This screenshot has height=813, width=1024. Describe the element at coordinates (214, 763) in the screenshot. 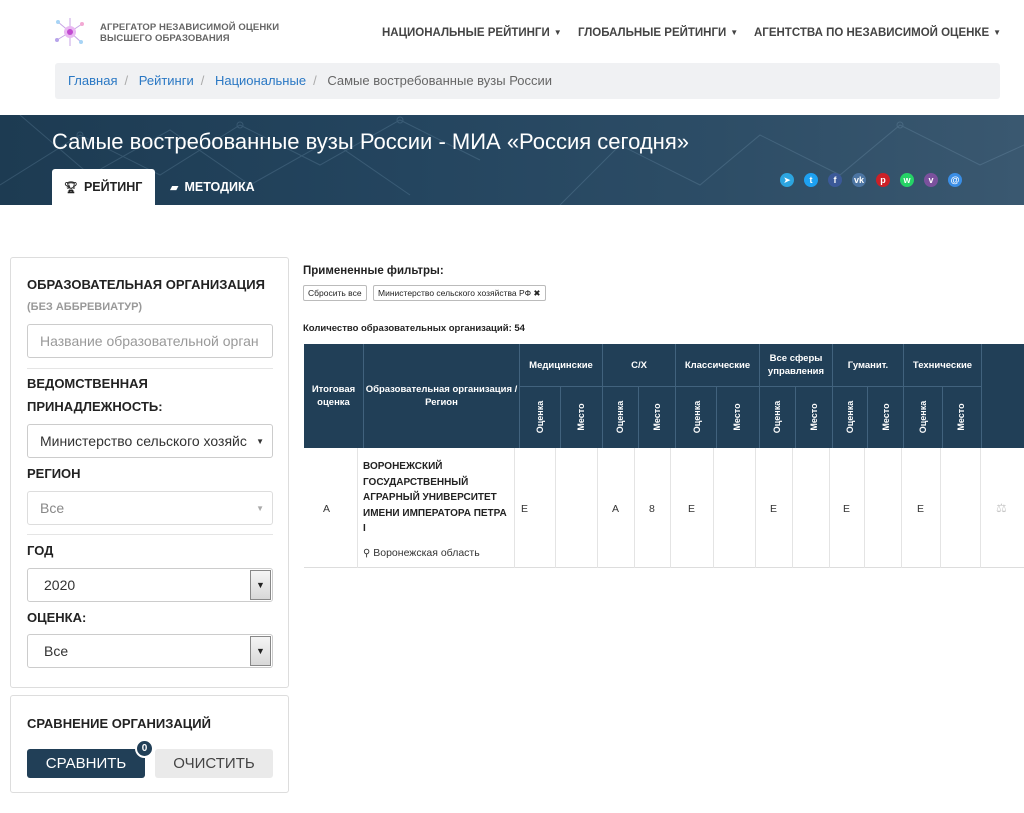

I see `clear-button: ОЧИСТИТЬ` at that location.